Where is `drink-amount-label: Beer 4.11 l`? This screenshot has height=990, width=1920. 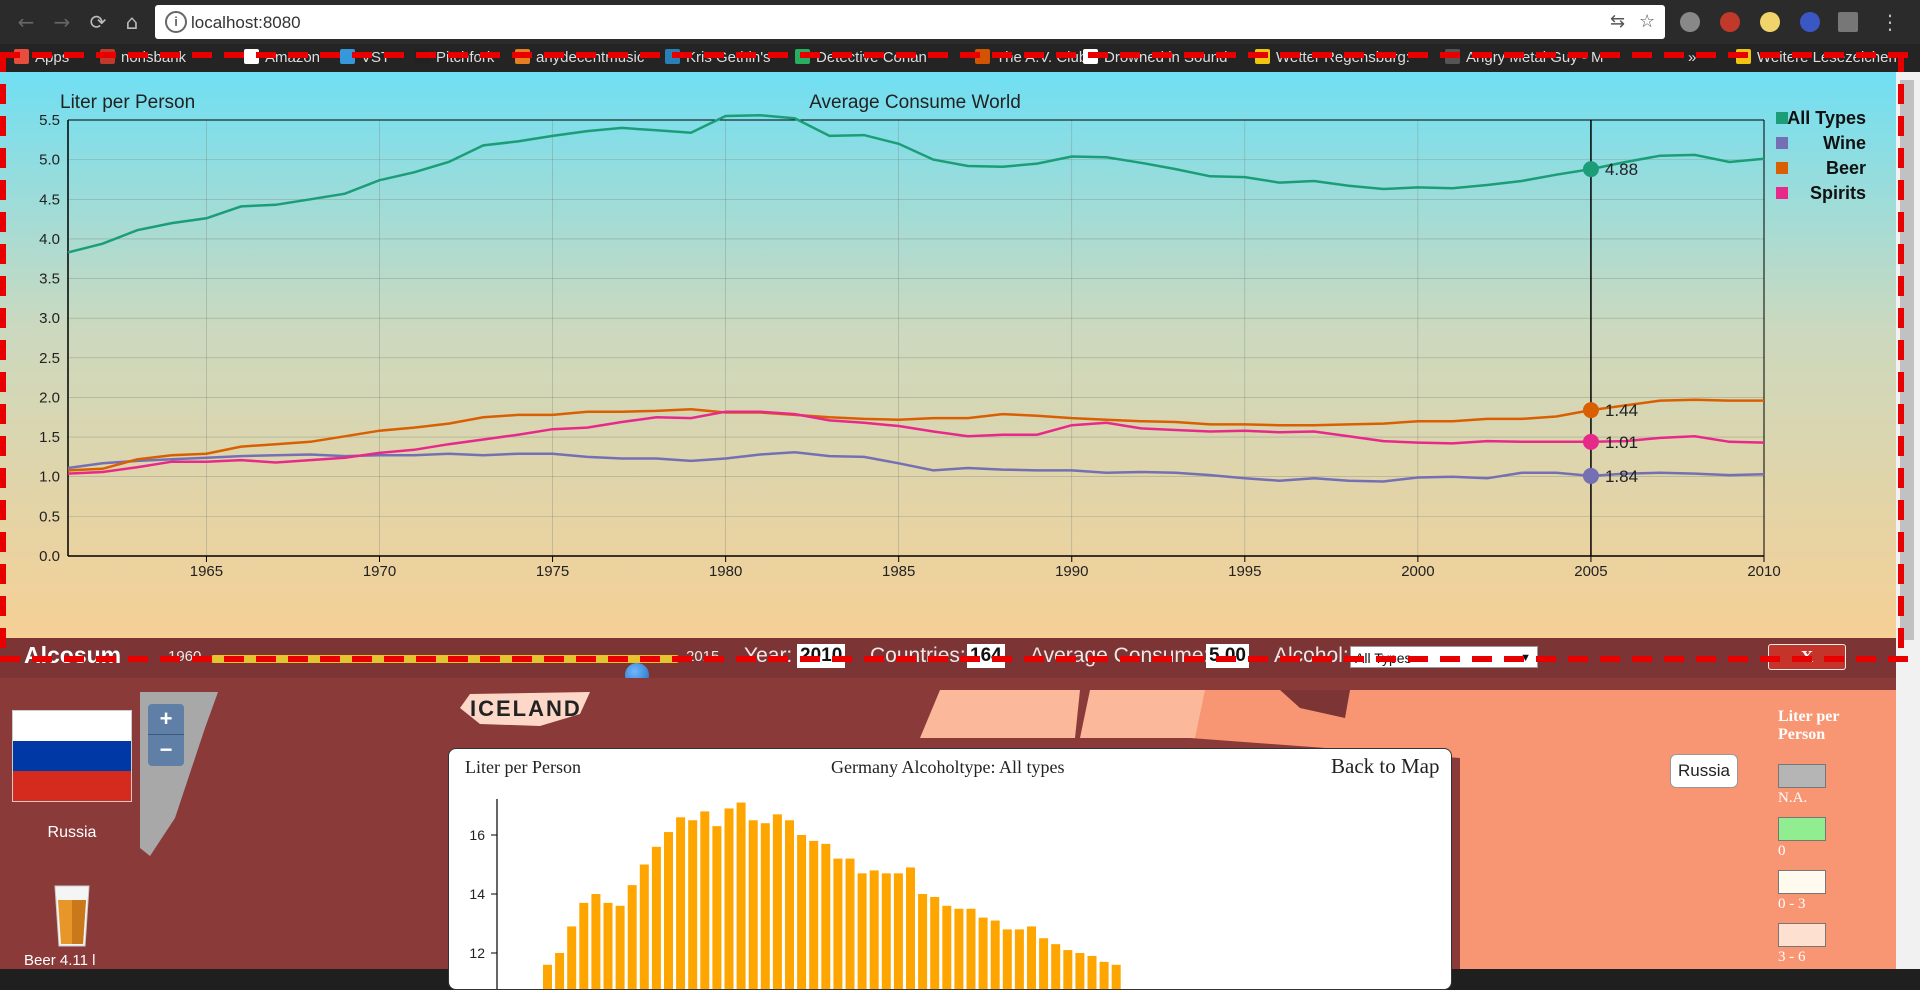
drink-amount-label: Beer 4.11 l is located at coordinates (60, 960).